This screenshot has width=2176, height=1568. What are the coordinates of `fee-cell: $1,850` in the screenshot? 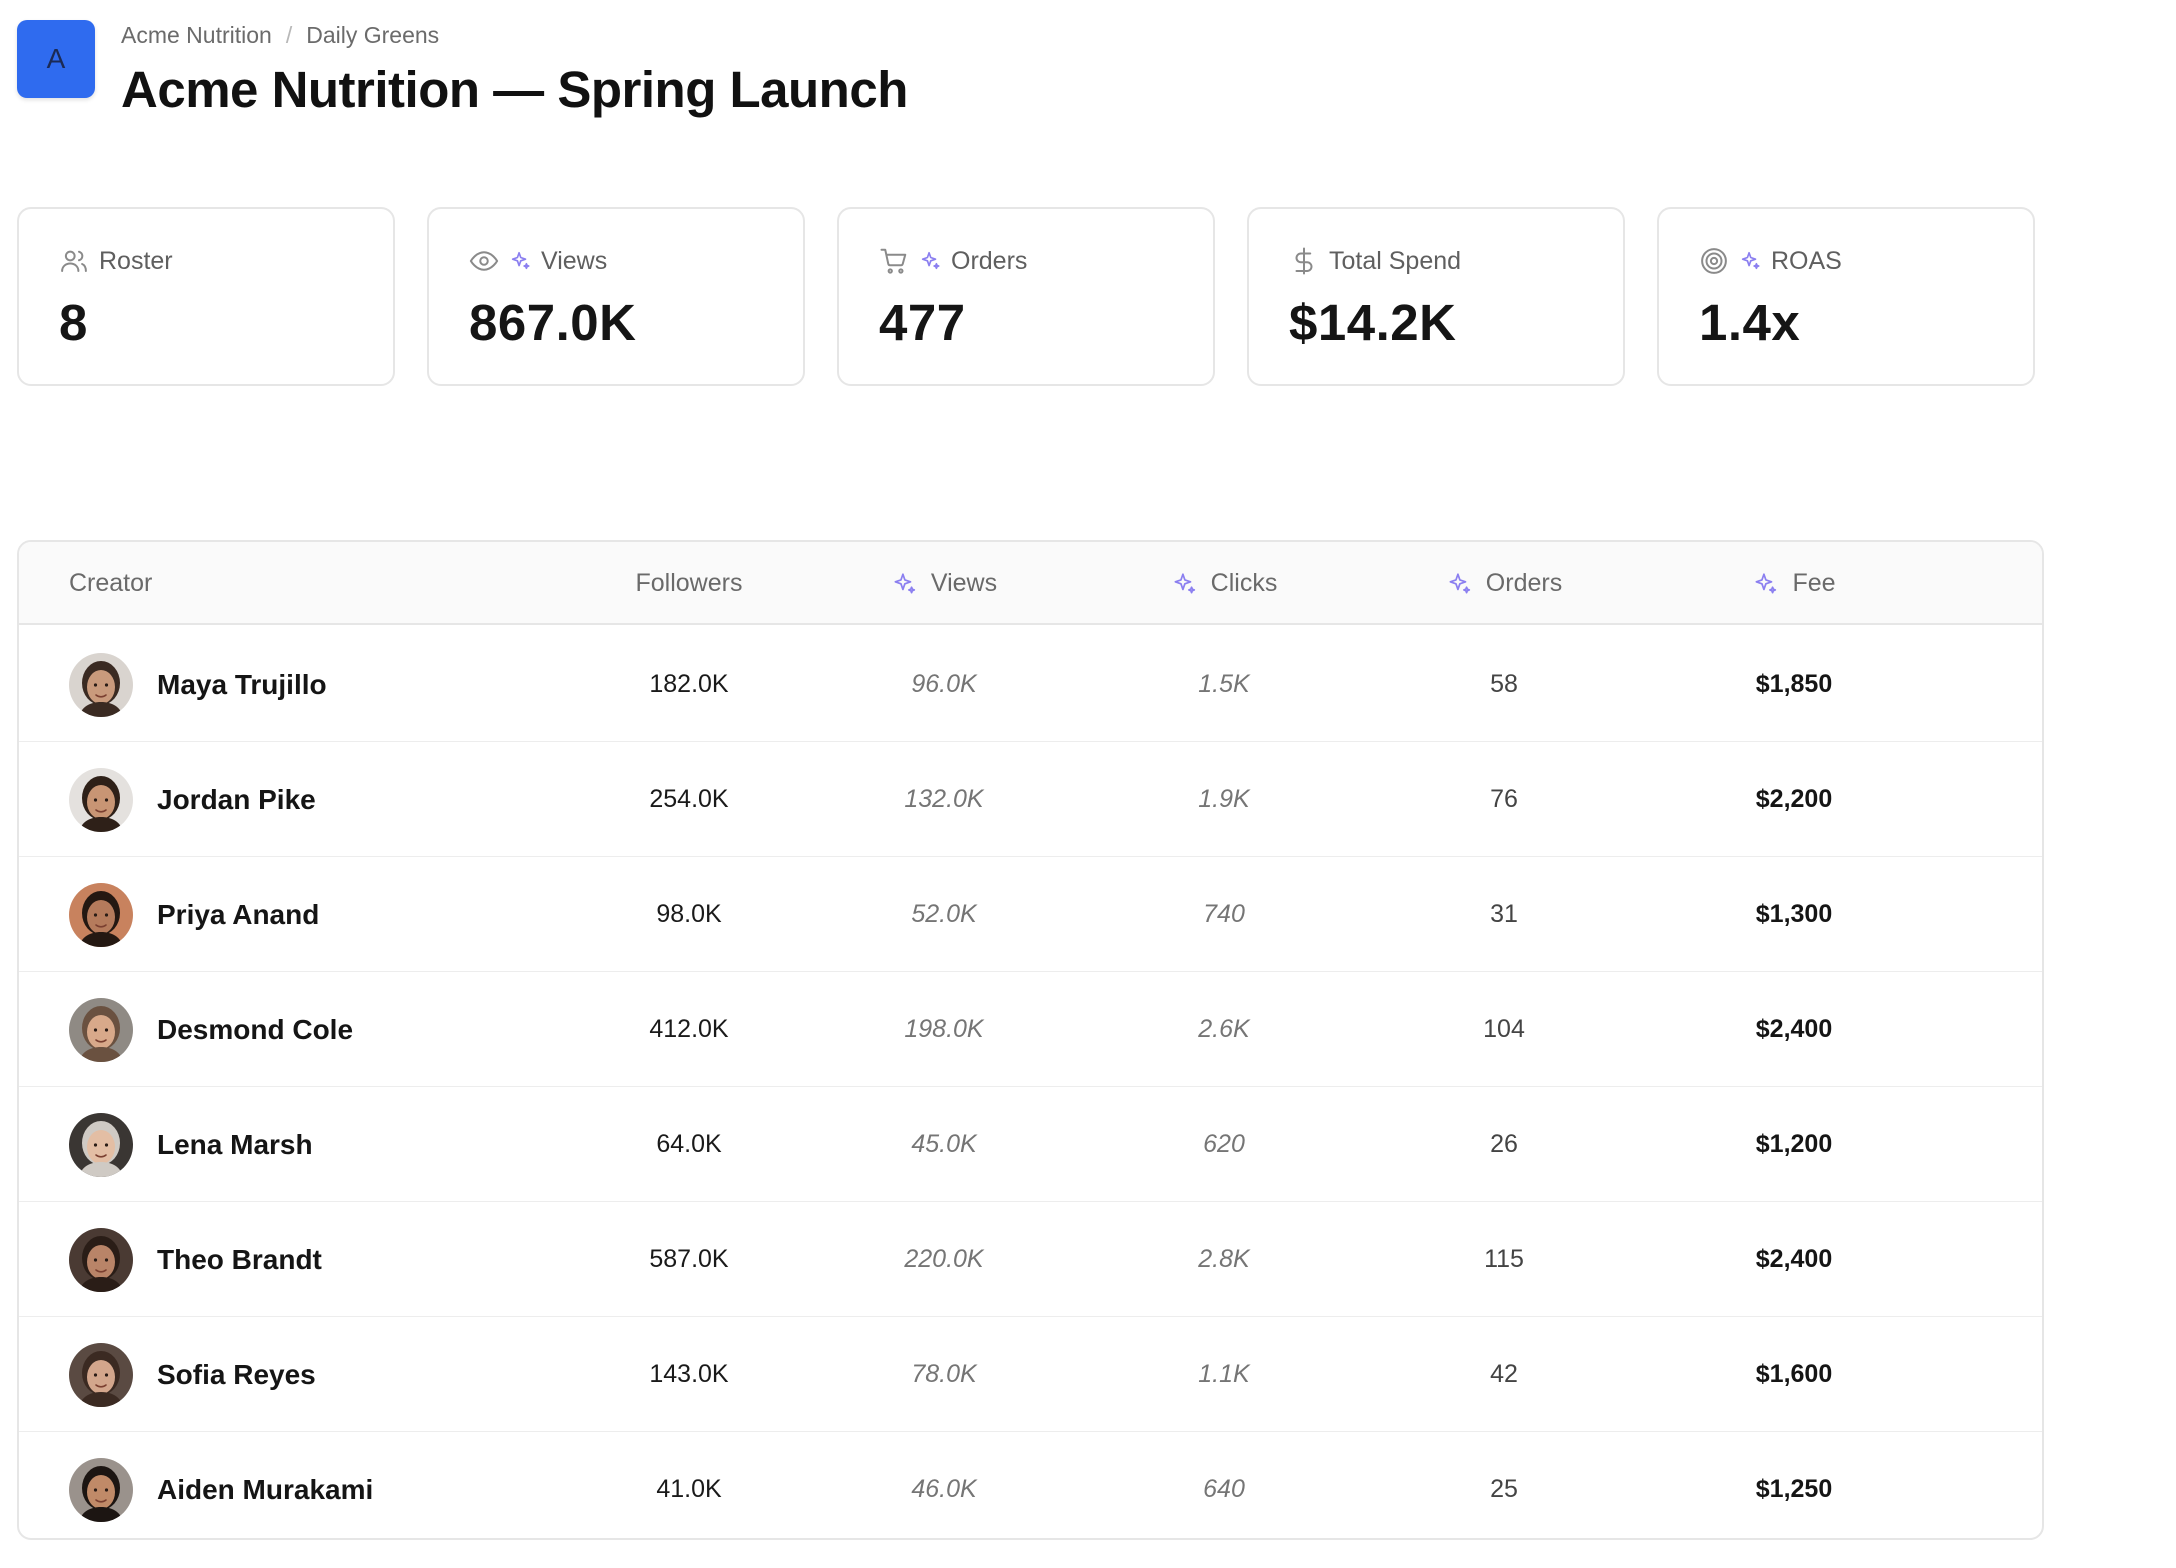 It's located at (1794, 684).